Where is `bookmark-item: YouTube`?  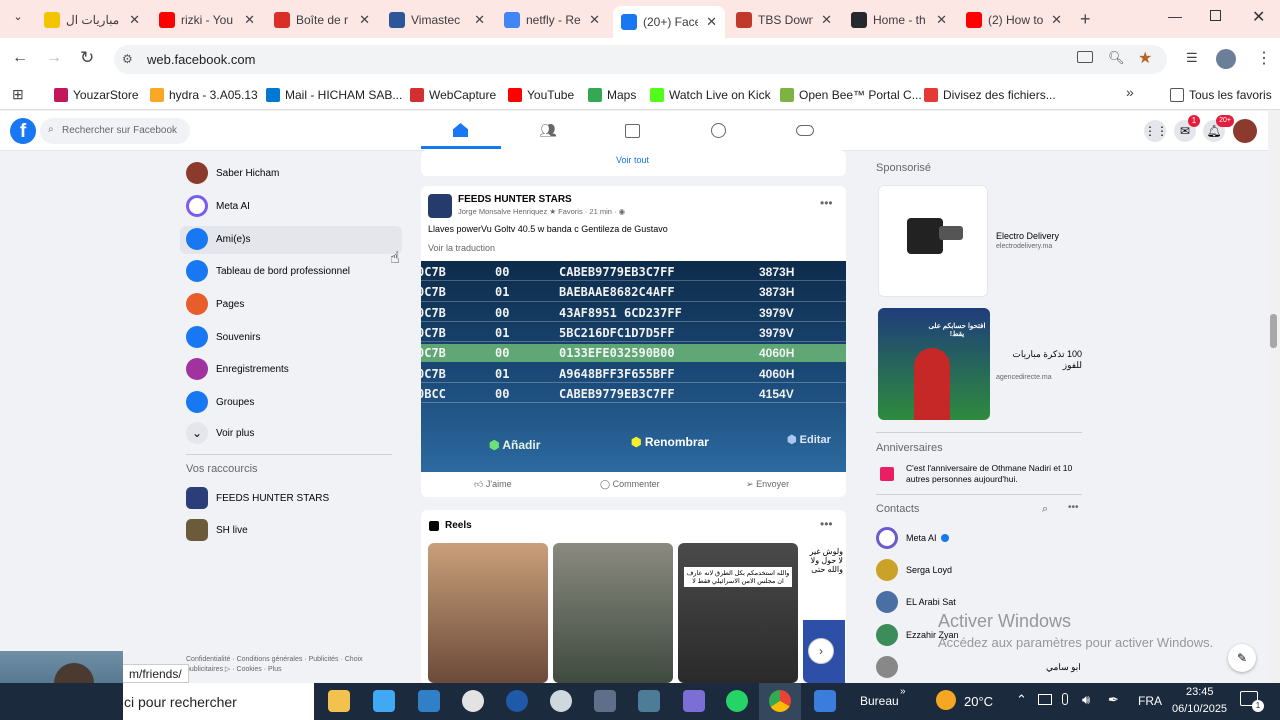 bookmark-item: YouTube is located at coordinates (541, 95).